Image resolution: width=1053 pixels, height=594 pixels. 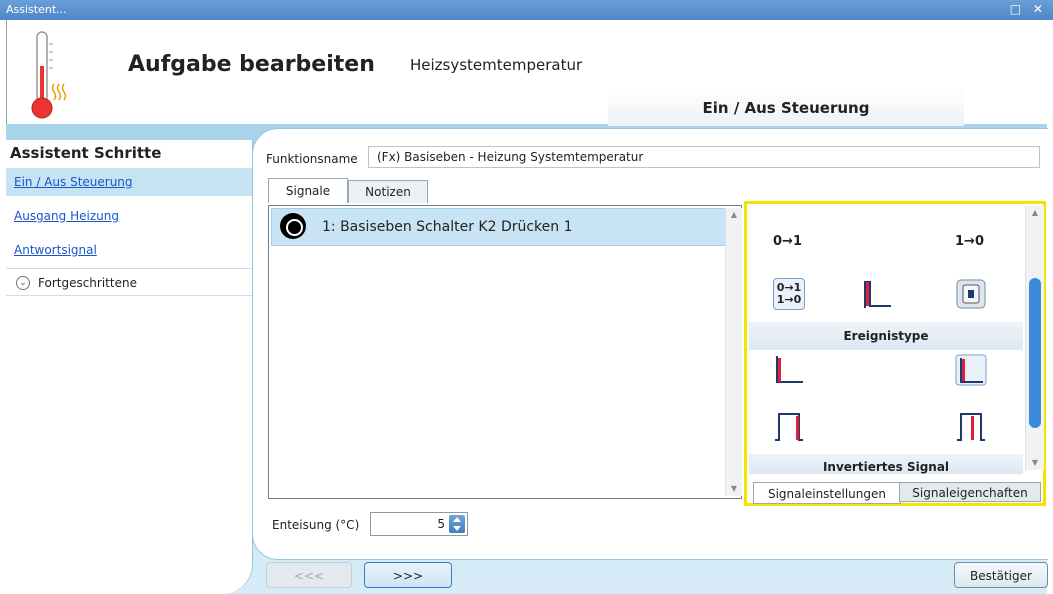 I want to click on tab-signaleinstellungen: Signaleinstellungen, so click(x=827, y=493).